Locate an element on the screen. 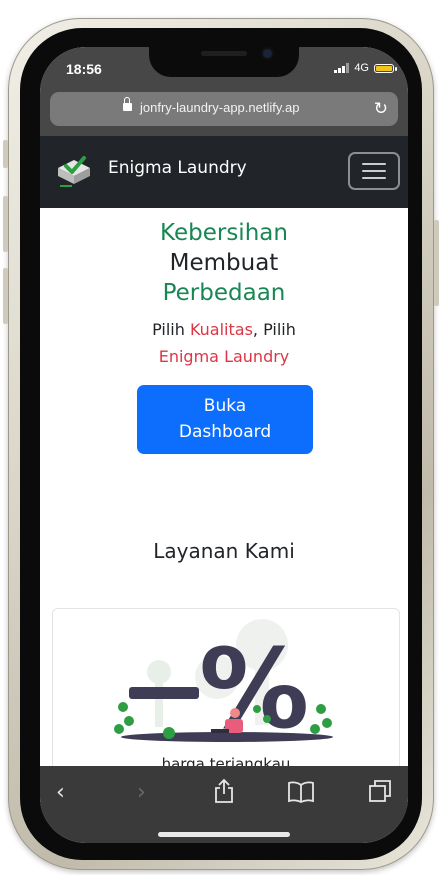 The image size is (442, 875). services-title: Layanan Kami is located at coordinates (224, 551).